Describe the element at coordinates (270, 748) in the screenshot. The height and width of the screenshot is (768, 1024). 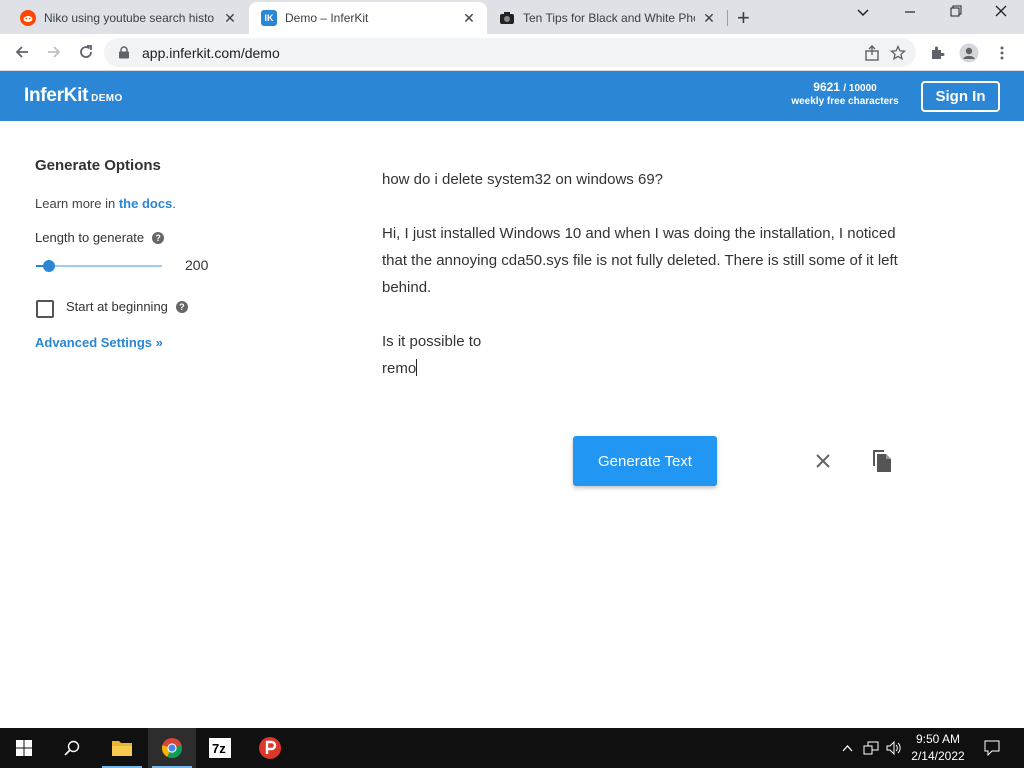
I see `psiphon-icon` at that location.